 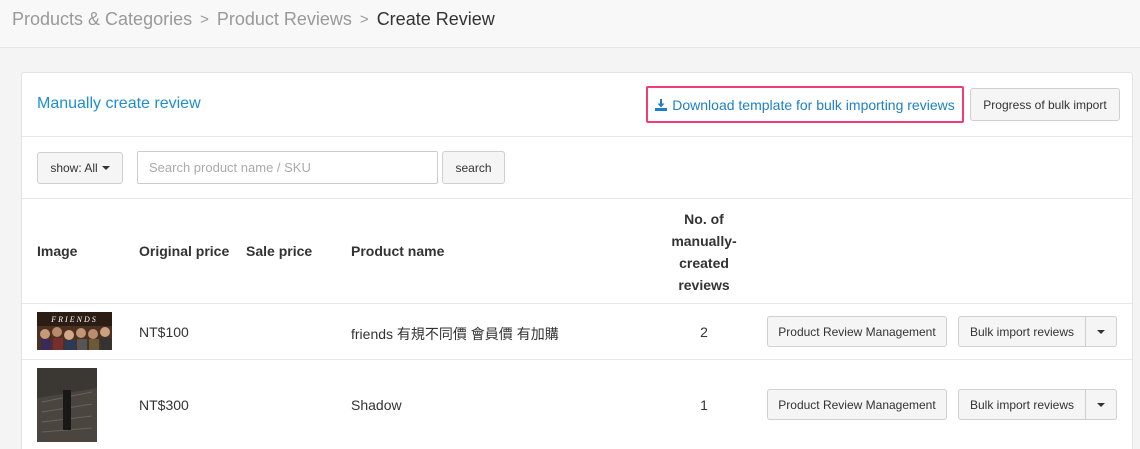 What do you see at coordinates (704, 405) in the screenshot?
I see `review-count: 1` at bounding box center [704, 405].